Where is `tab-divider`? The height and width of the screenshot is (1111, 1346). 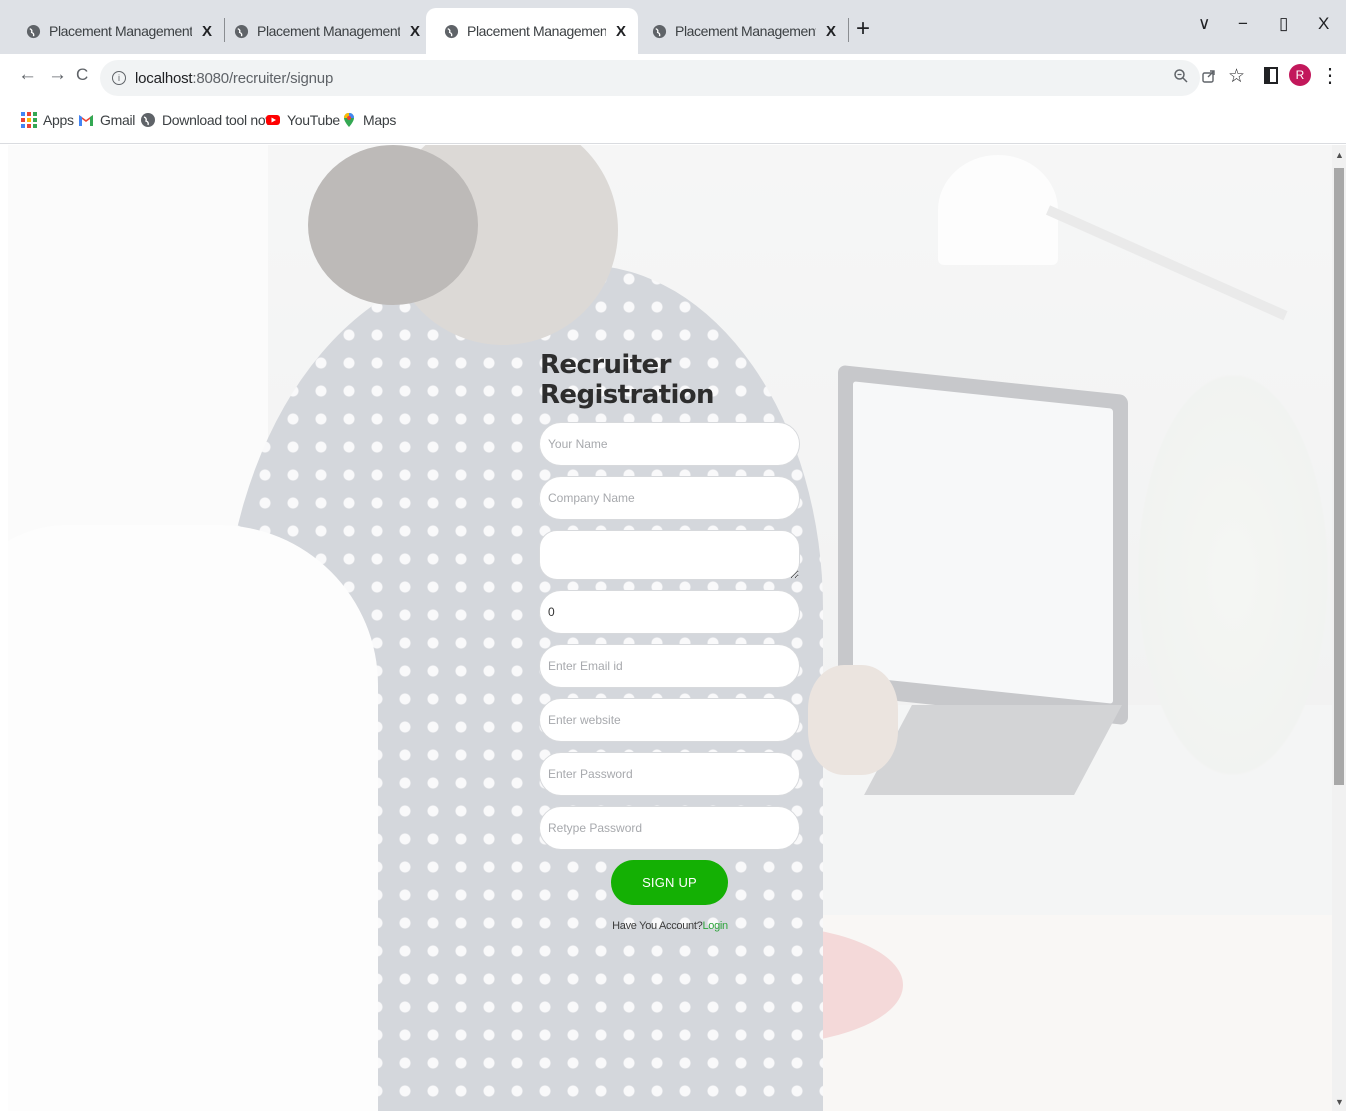 tab-divider is located at coordinates (848, 30).